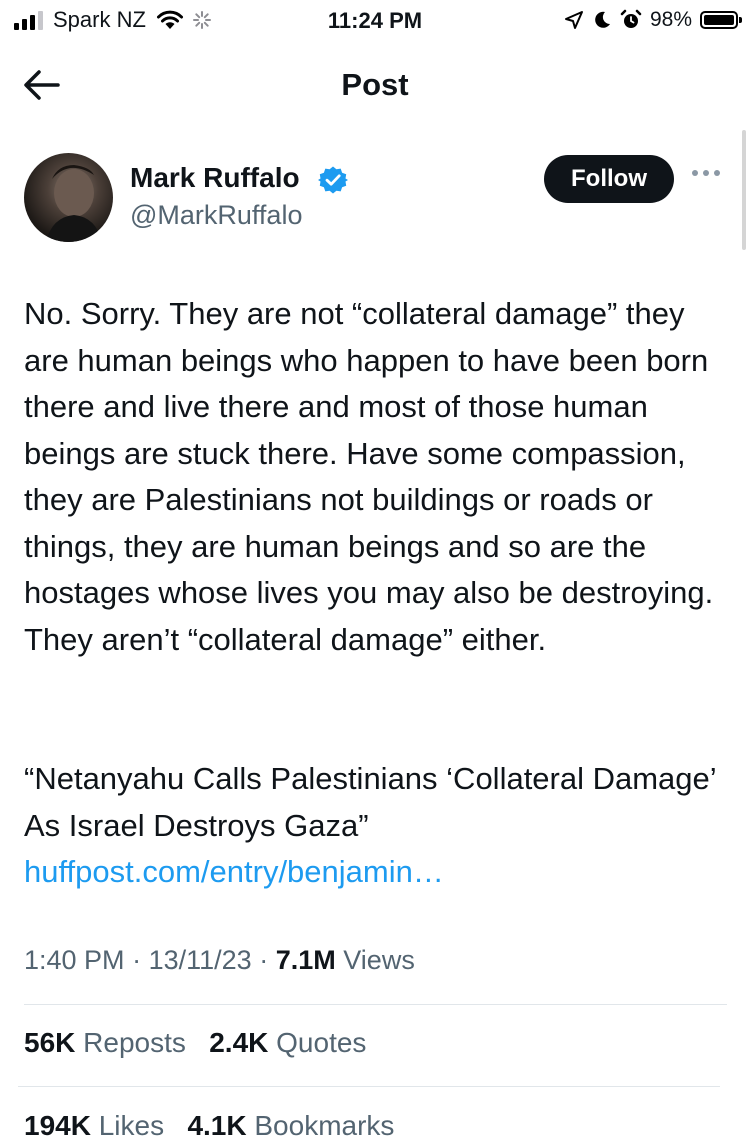 Image resolution: width=750 pixels, height=1142 pixels. What do you see at coordinates (216, 215) in the screenshot?
I see `author-handle: @MarkRuffalo` at bounding box center [216, 215].